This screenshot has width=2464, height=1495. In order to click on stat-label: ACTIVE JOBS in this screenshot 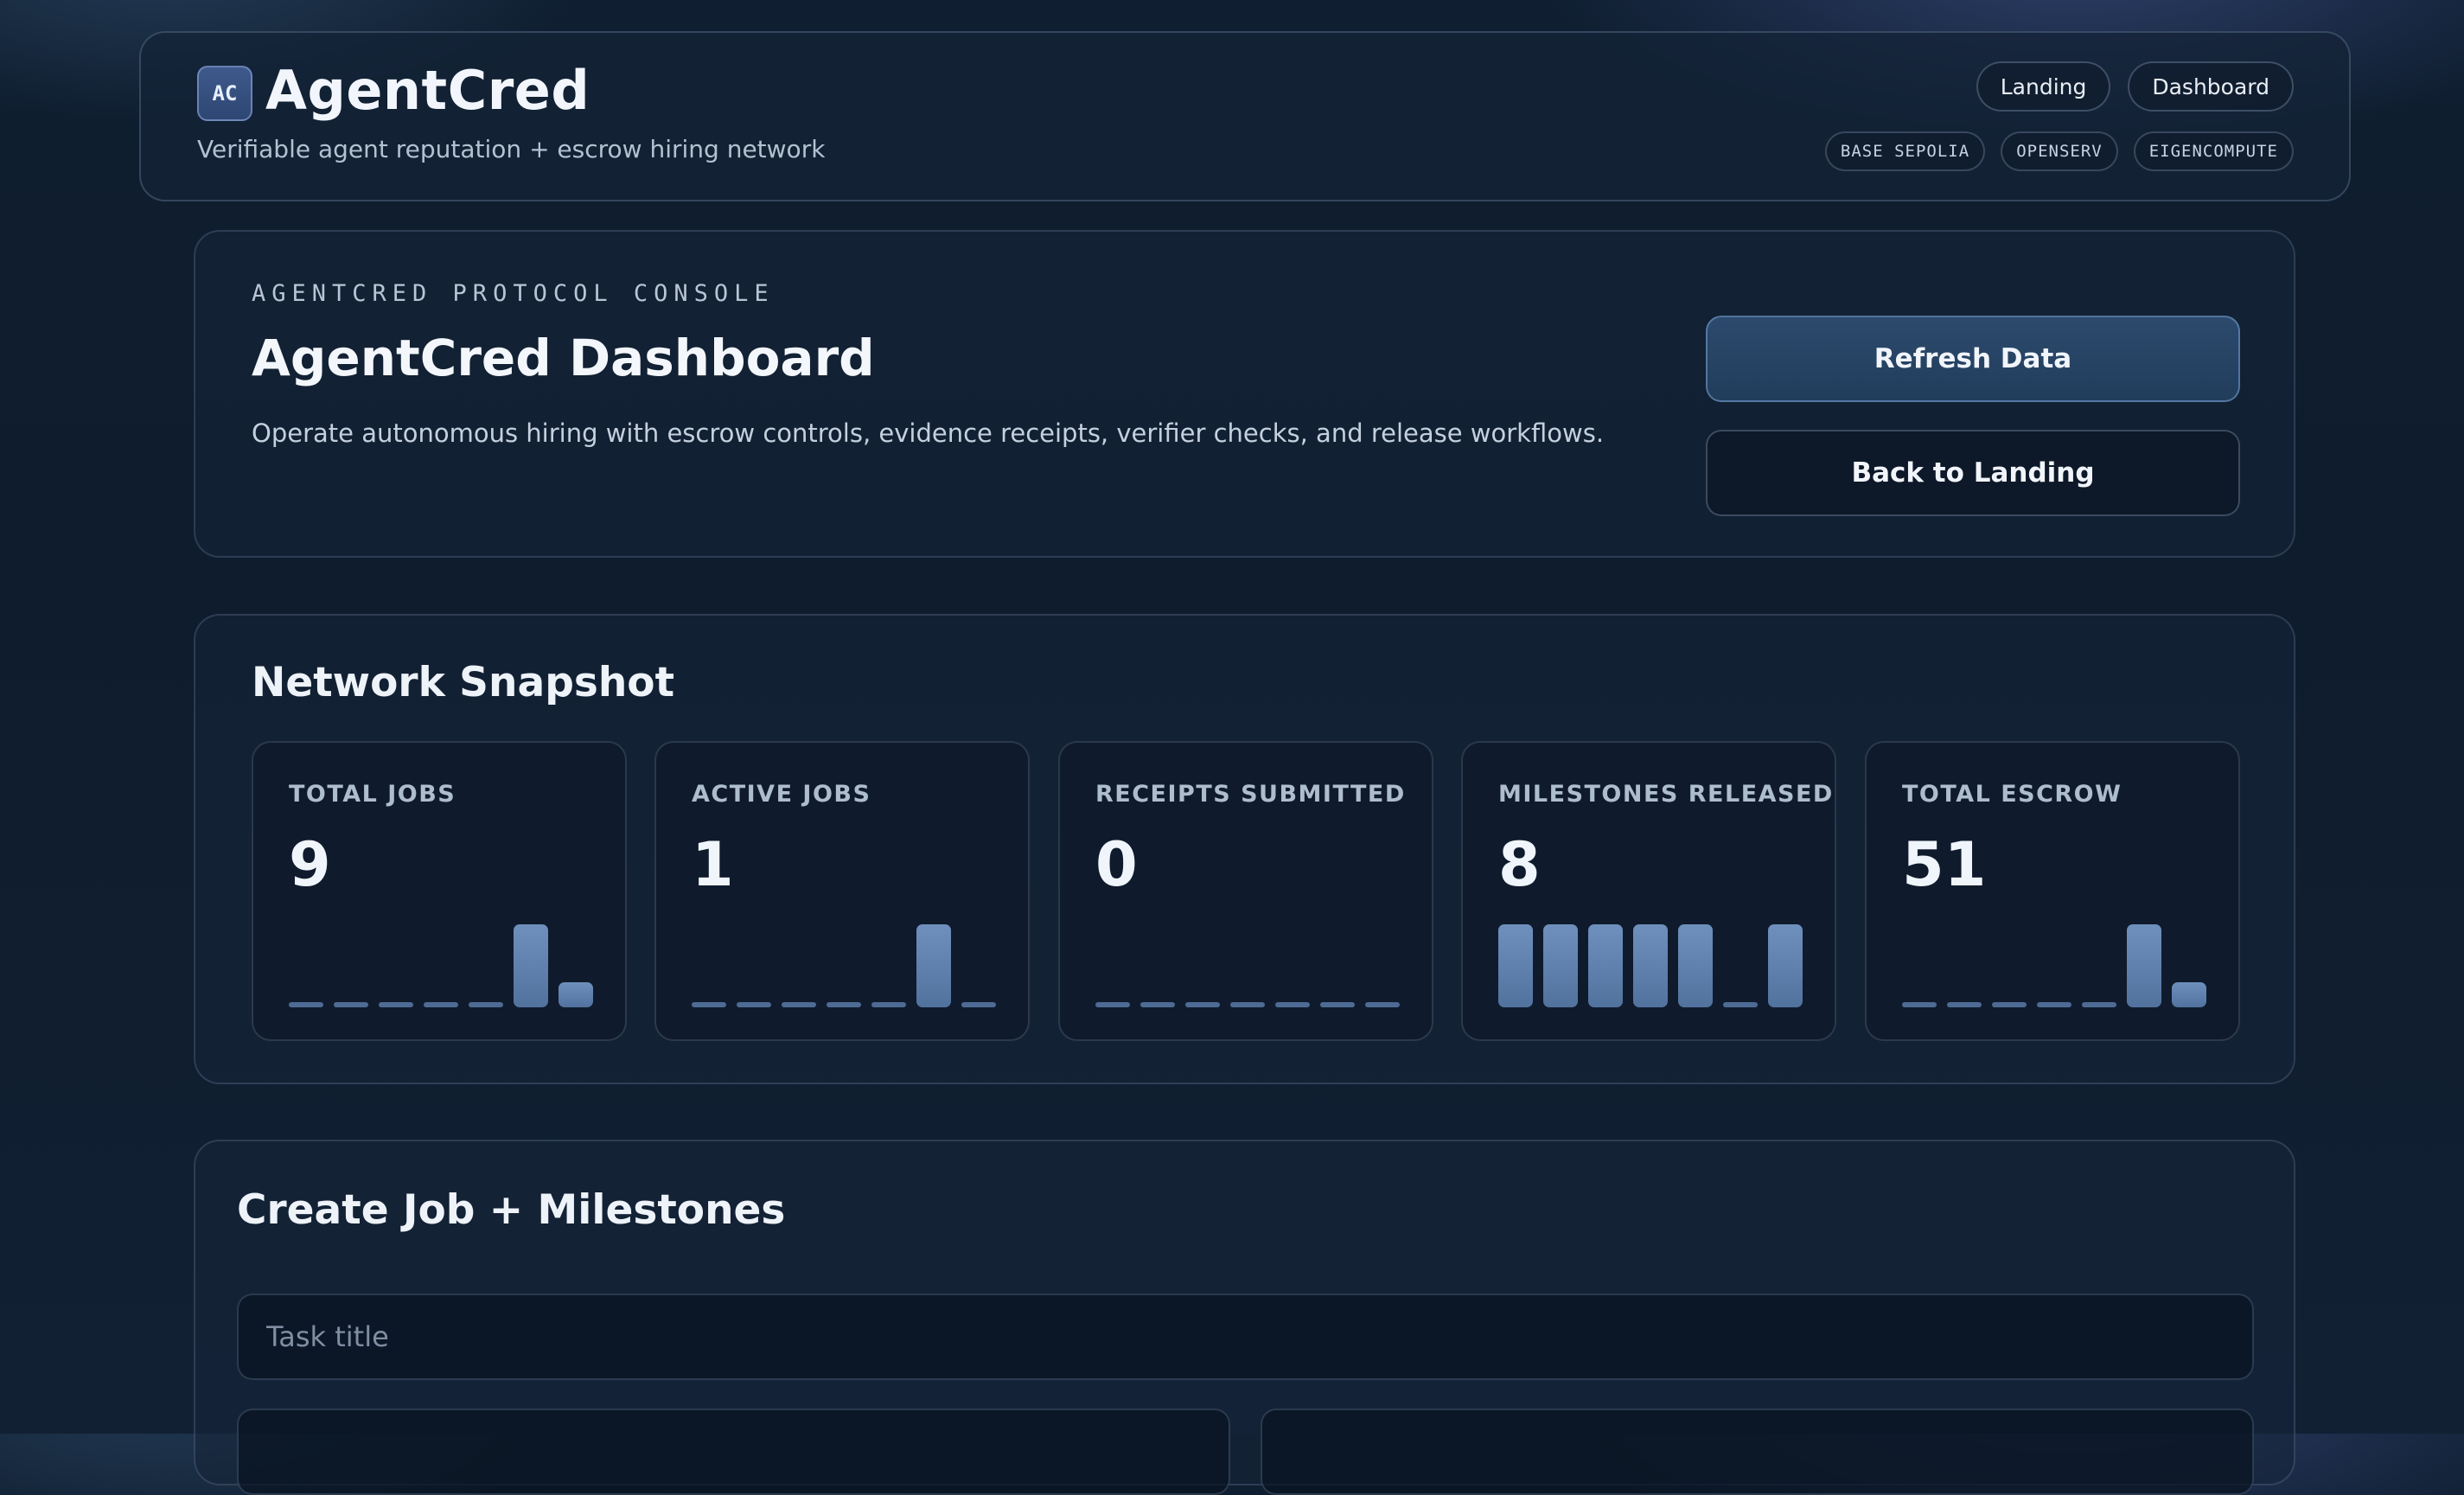, I will do `click(781, 794)`.